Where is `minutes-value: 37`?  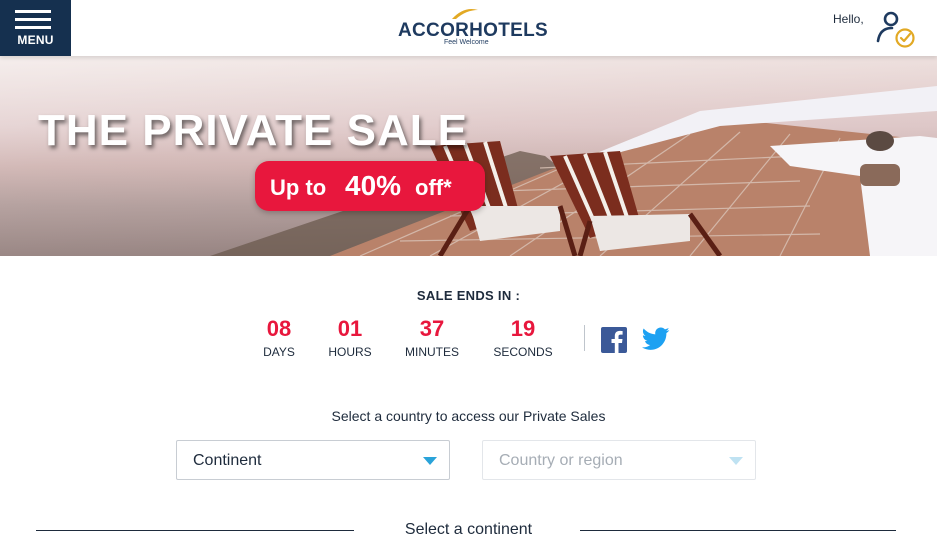 minutes-value: 37 is located at coordinates (432, 328).